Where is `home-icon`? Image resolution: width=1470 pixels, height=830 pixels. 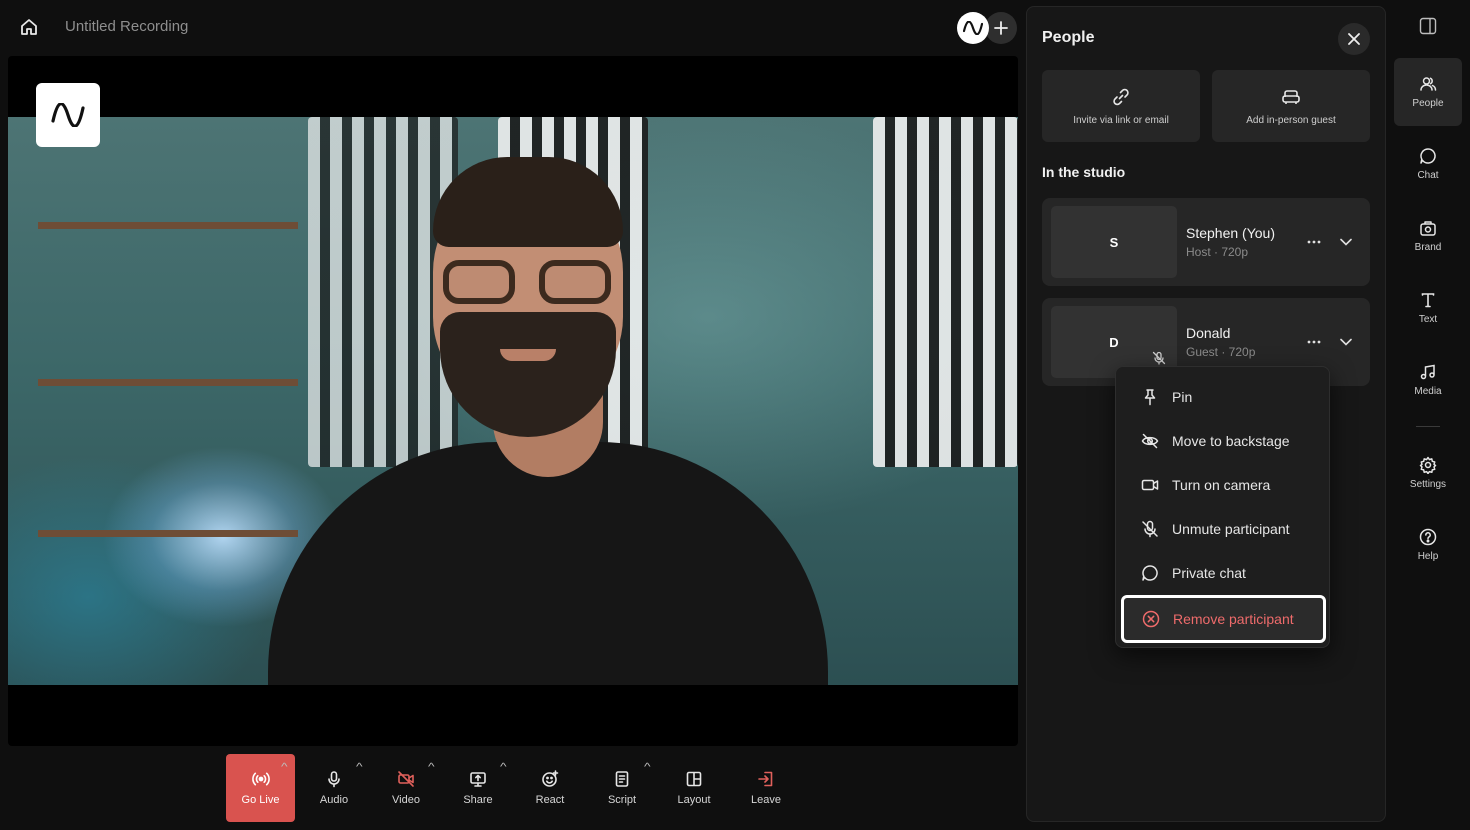
home-icon is located at coordinates (29, 27).